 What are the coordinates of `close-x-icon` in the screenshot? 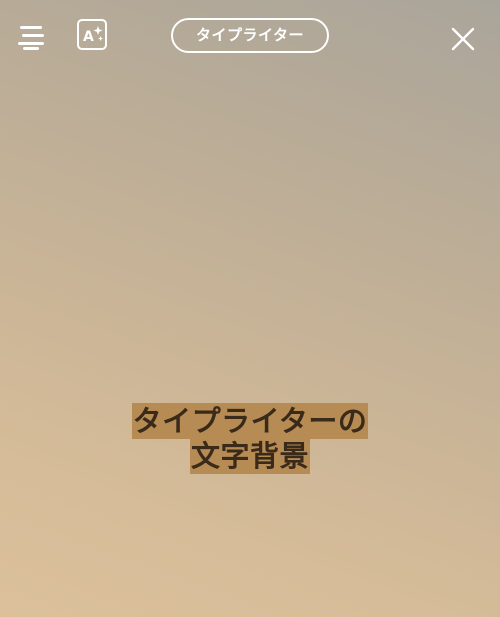 It's located at (463, 39).